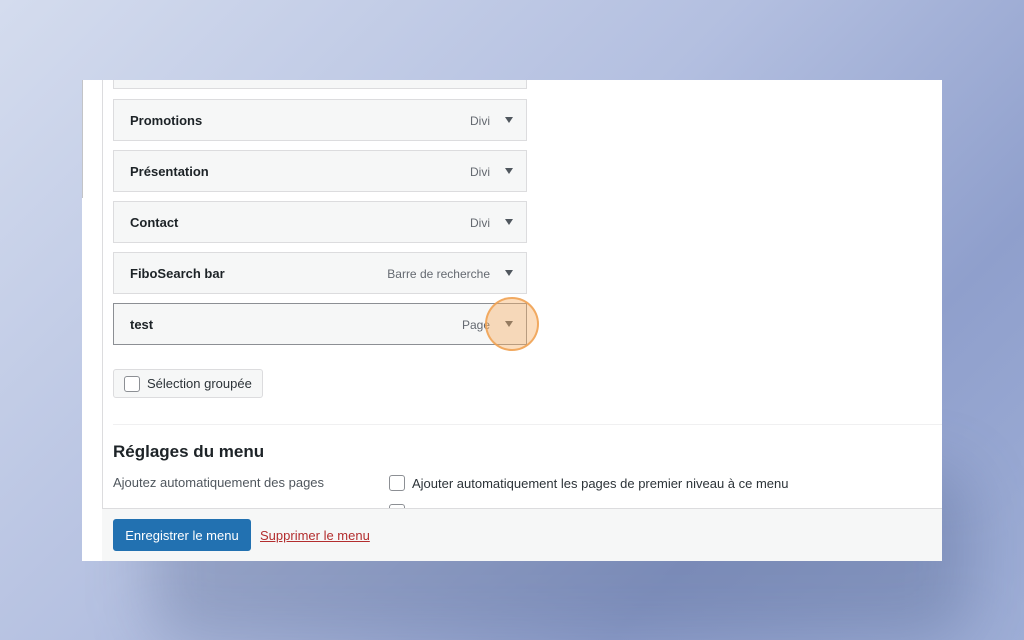 Image resolution: width=1024 pixels, height=640 pixels. I want to click on menu-item-title: Présentation, so click(169, 171).